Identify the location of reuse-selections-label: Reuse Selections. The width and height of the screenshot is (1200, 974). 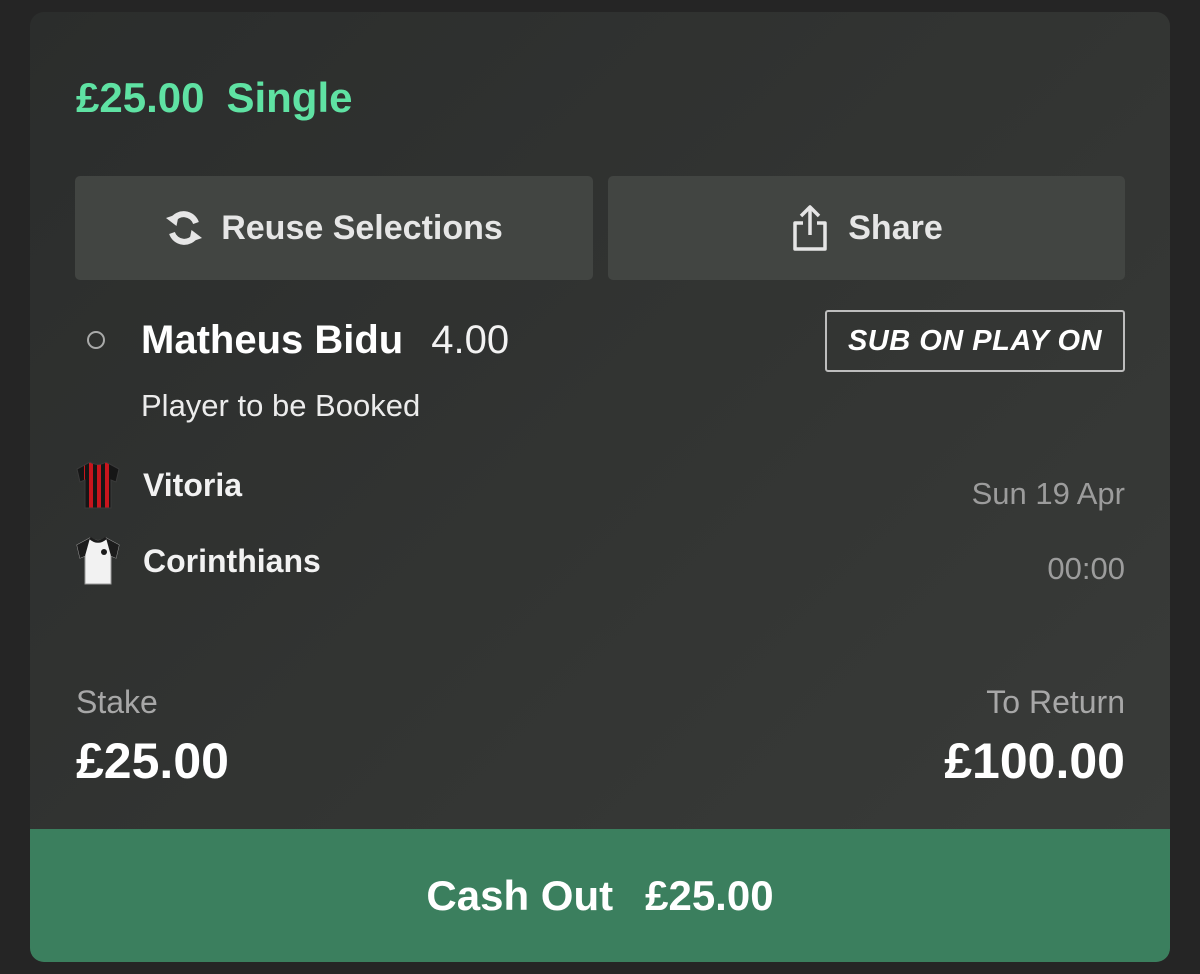
(362, 227).